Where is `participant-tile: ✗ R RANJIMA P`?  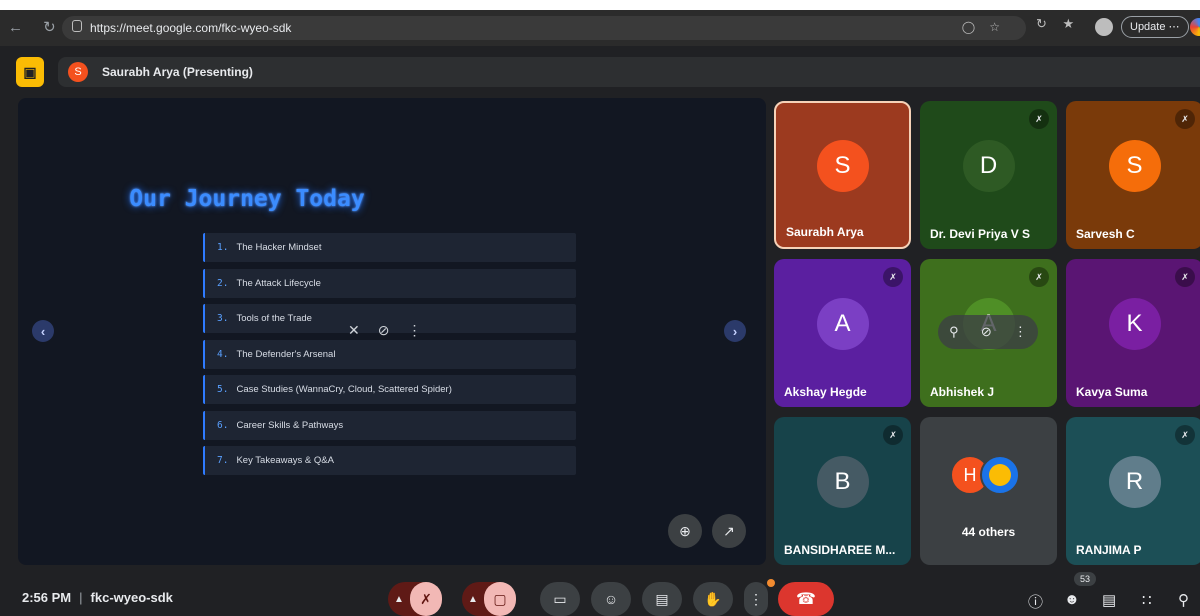 participant-tile: ✗ R RANJIMA P is located at coordinates (1133, 491).